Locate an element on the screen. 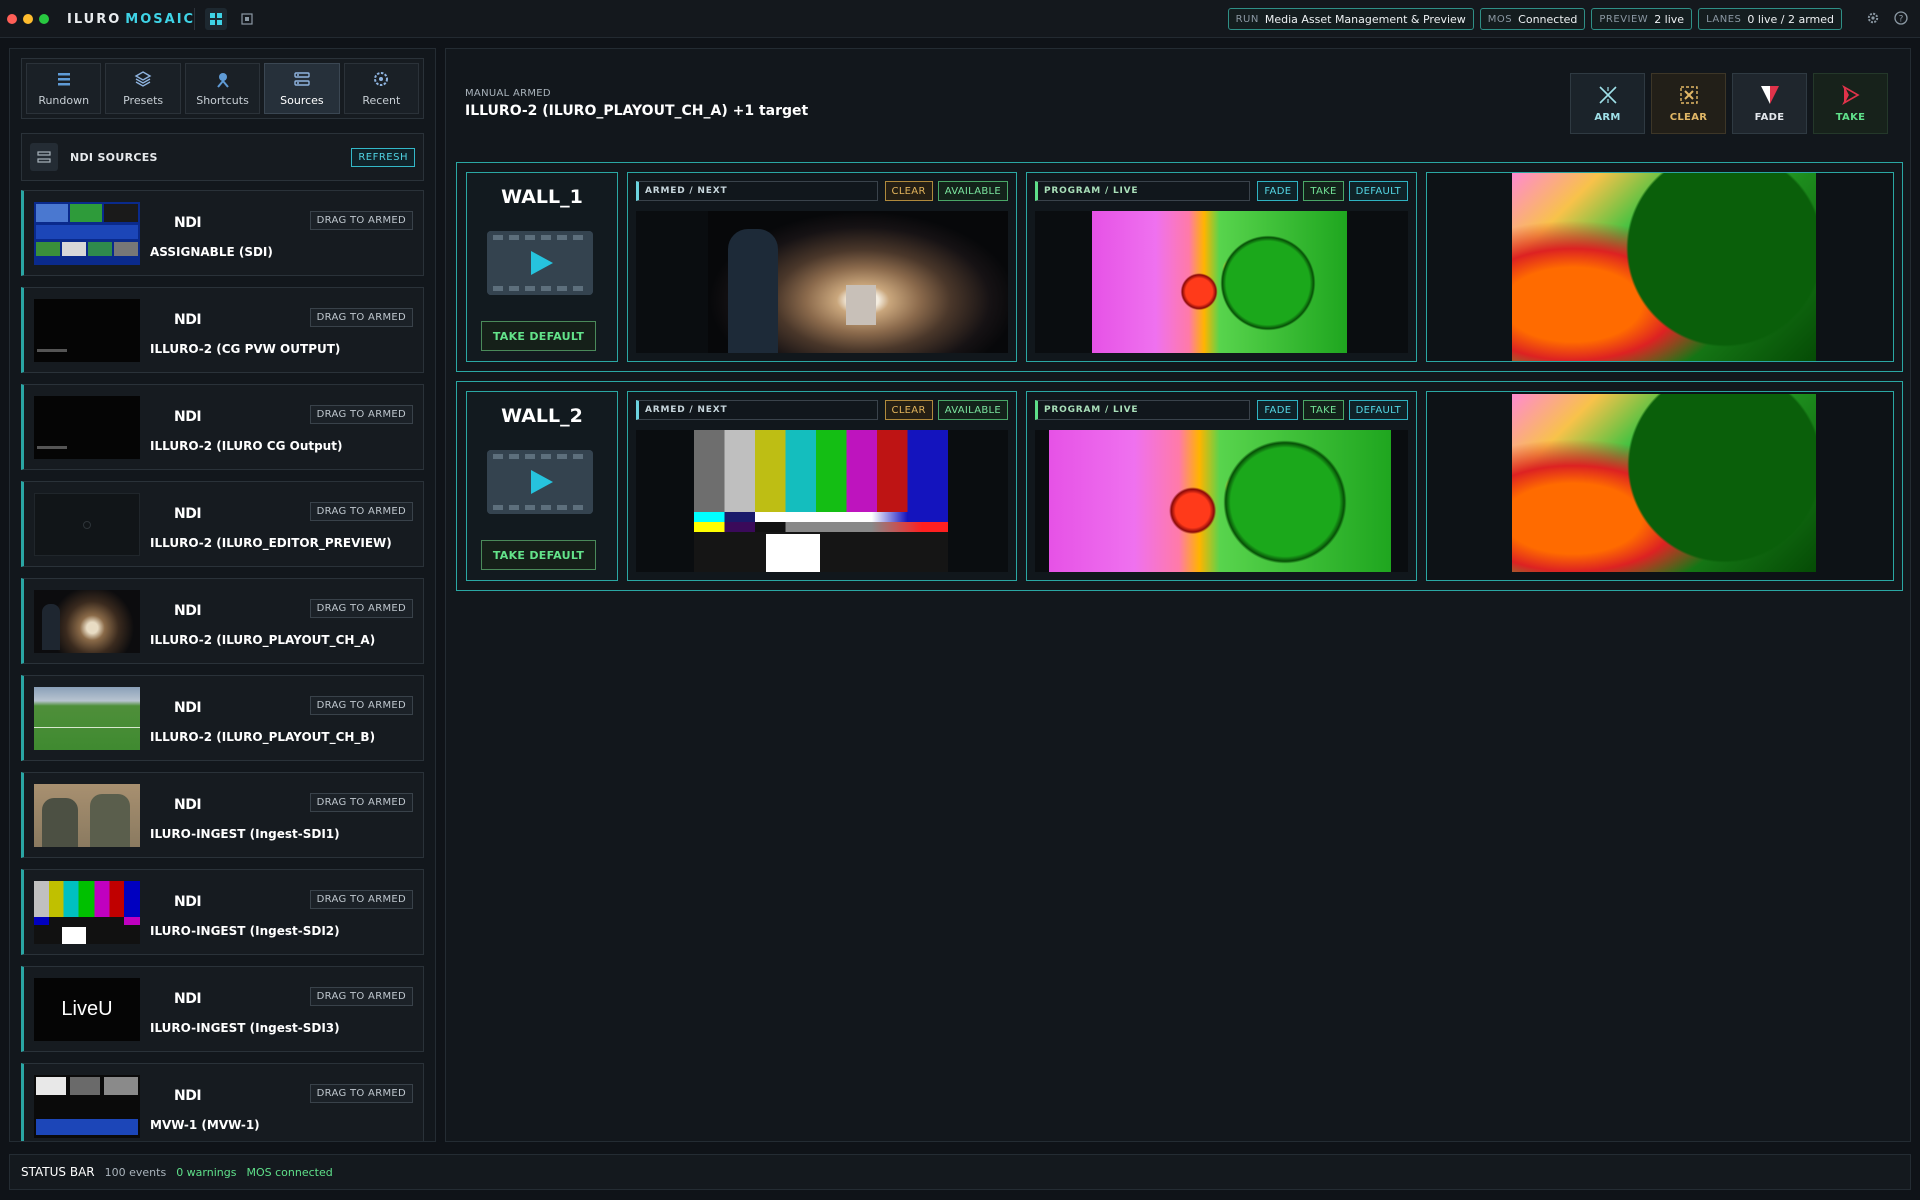 The width and height of the screenshot is (1920, 1200). run-pill: RUN Media Asset Management & Preview is located at coordinates (1350, 19).